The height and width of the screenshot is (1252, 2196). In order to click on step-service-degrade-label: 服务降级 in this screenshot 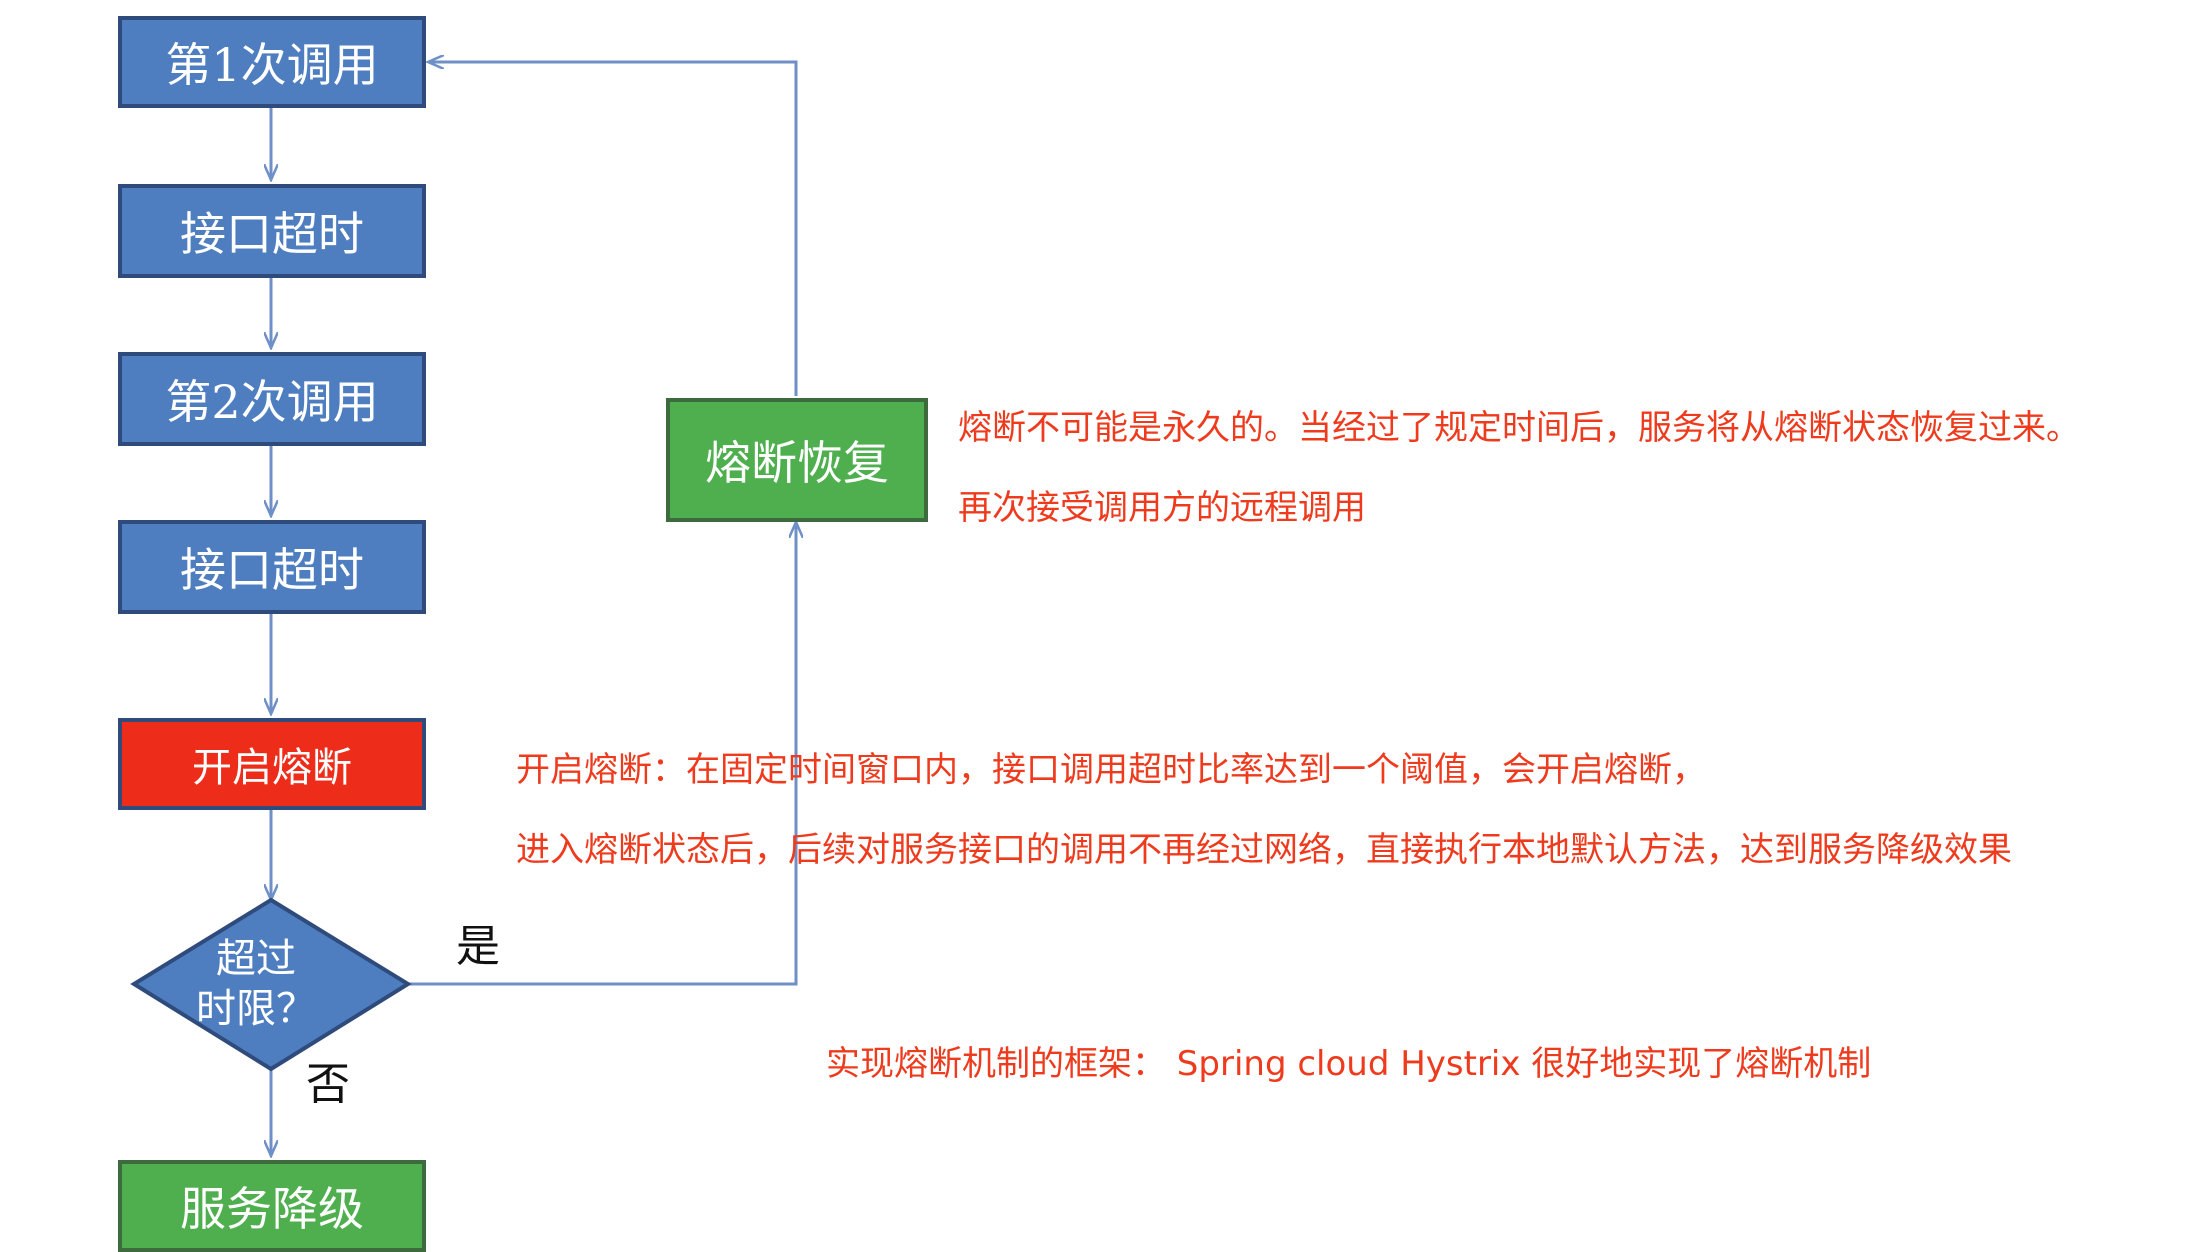, I will do `click(272, 1209)`.